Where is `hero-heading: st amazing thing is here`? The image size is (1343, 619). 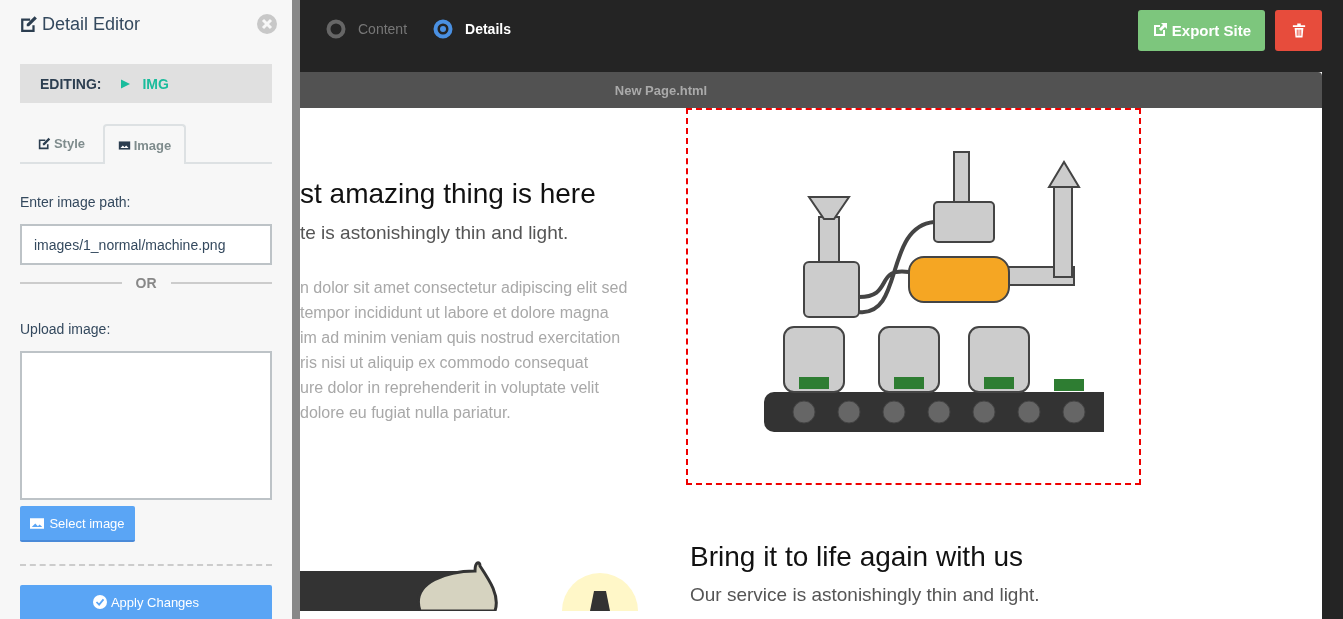 hero-heading: st amazing thing is here is located at coordinates (448, 194).